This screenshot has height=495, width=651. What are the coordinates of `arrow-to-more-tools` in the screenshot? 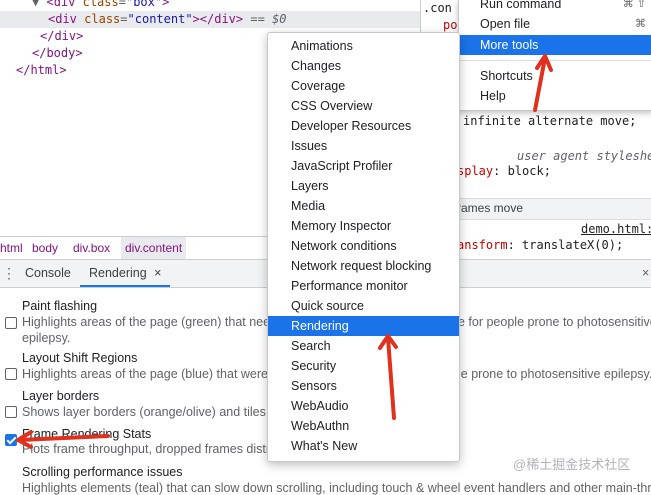 It's located at (543, 83).